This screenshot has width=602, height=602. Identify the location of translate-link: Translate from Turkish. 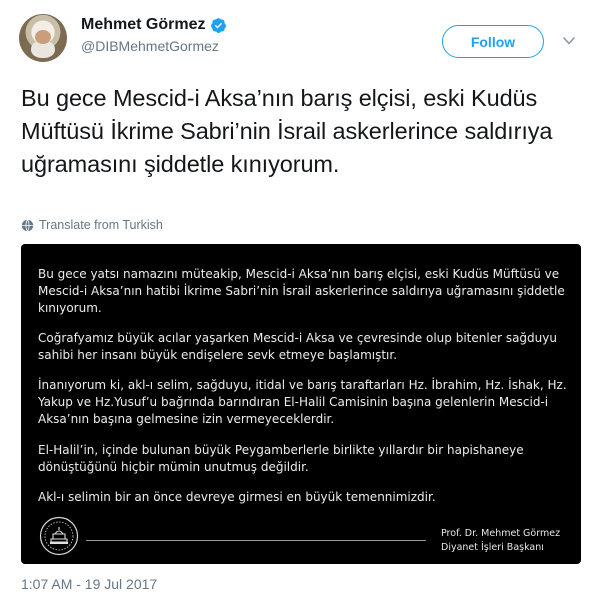
(92, 225).